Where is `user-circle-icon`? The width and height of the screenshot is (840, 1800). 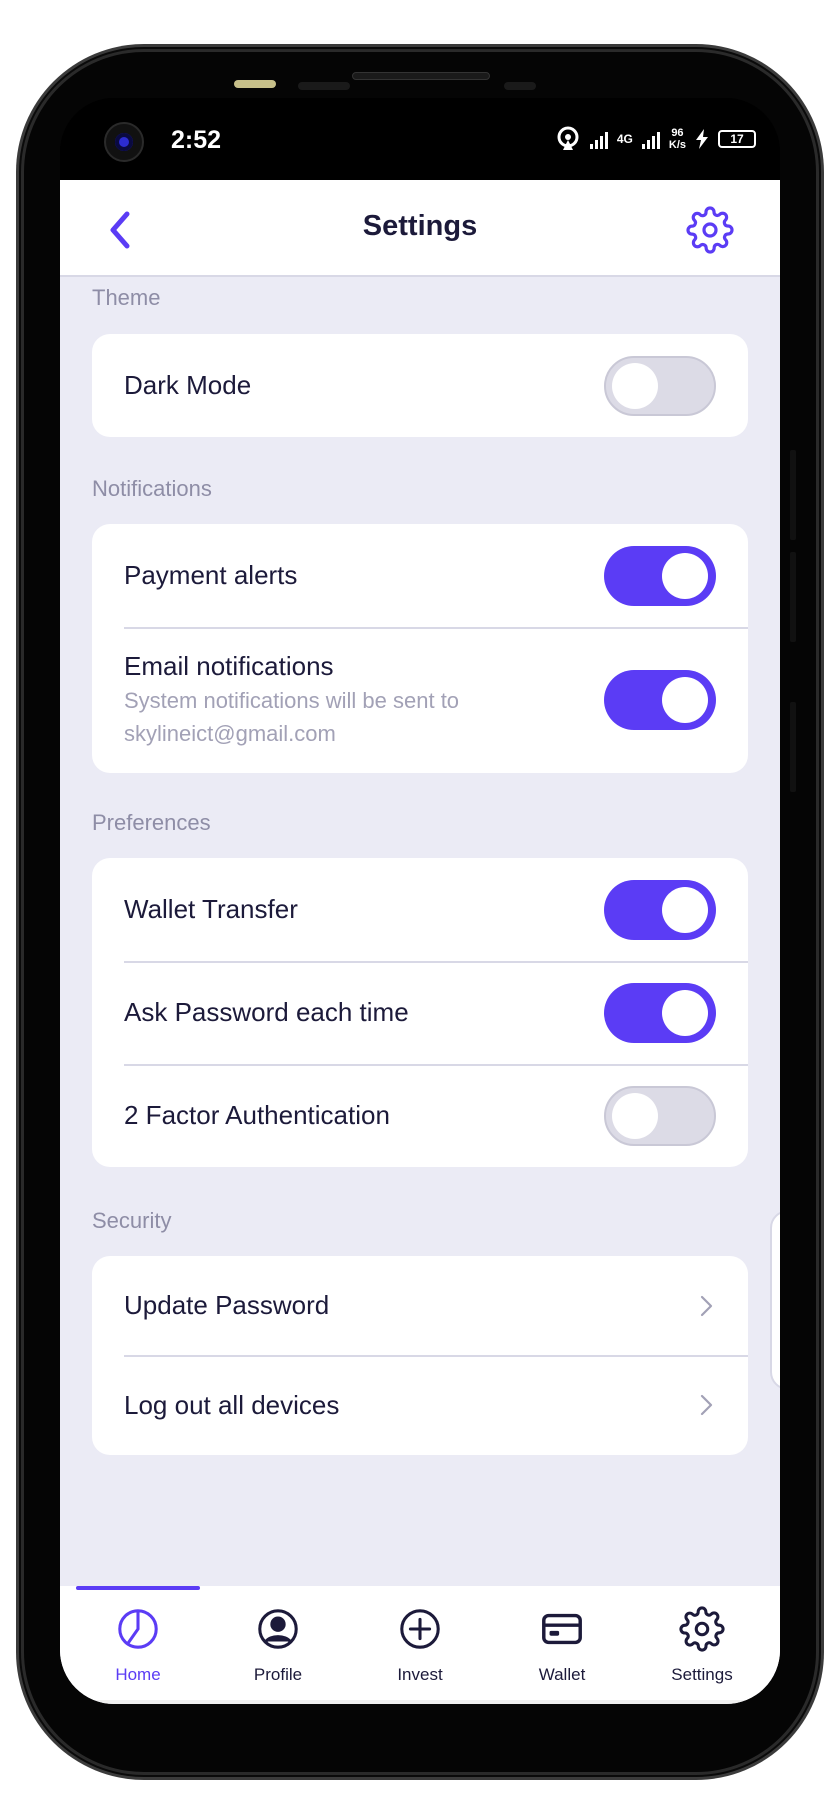
user-circle-icon is located at coordinates (278, 1629).